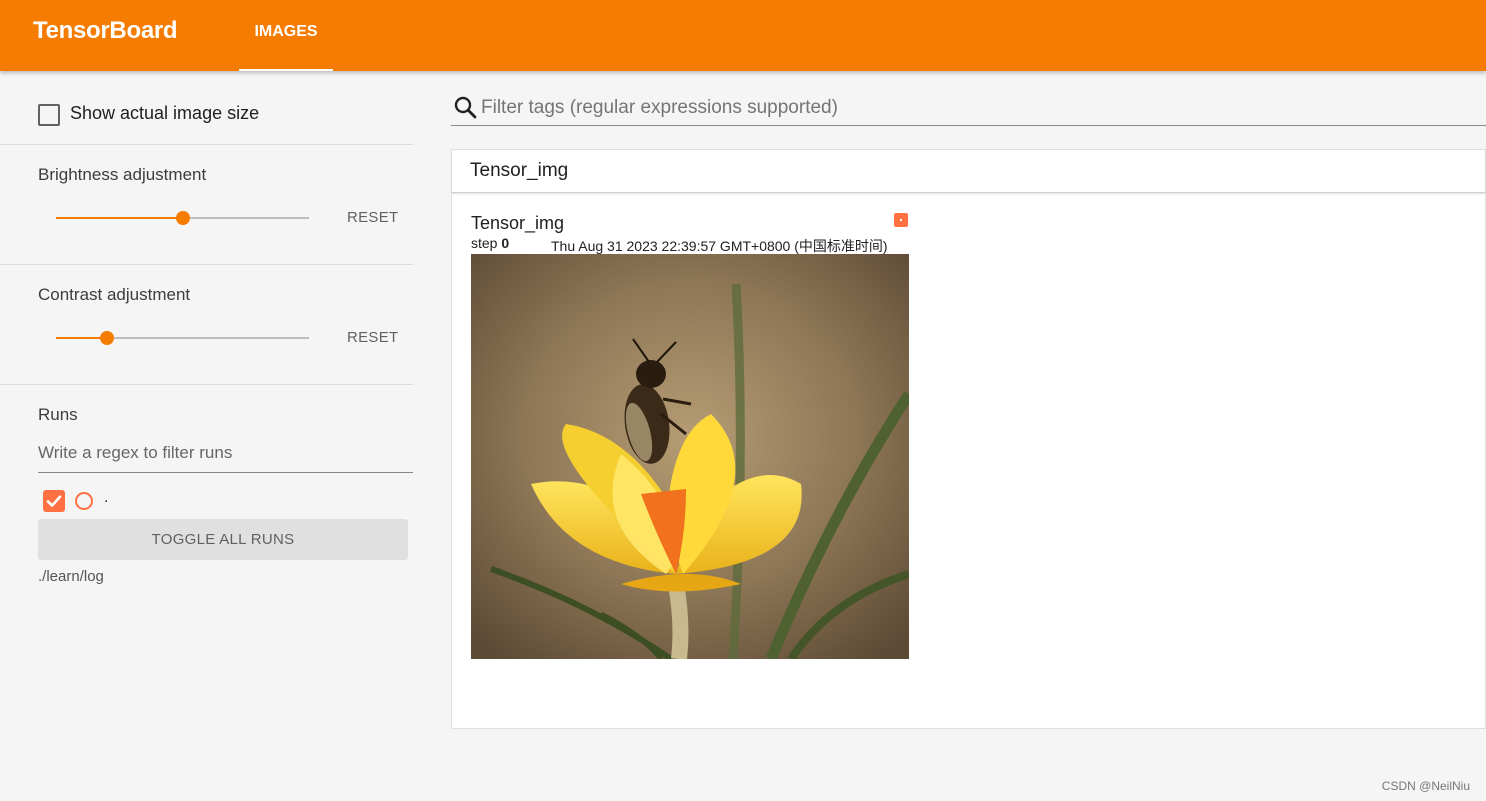  I want to click on contrast-slider-thumb, so click(107, 338).